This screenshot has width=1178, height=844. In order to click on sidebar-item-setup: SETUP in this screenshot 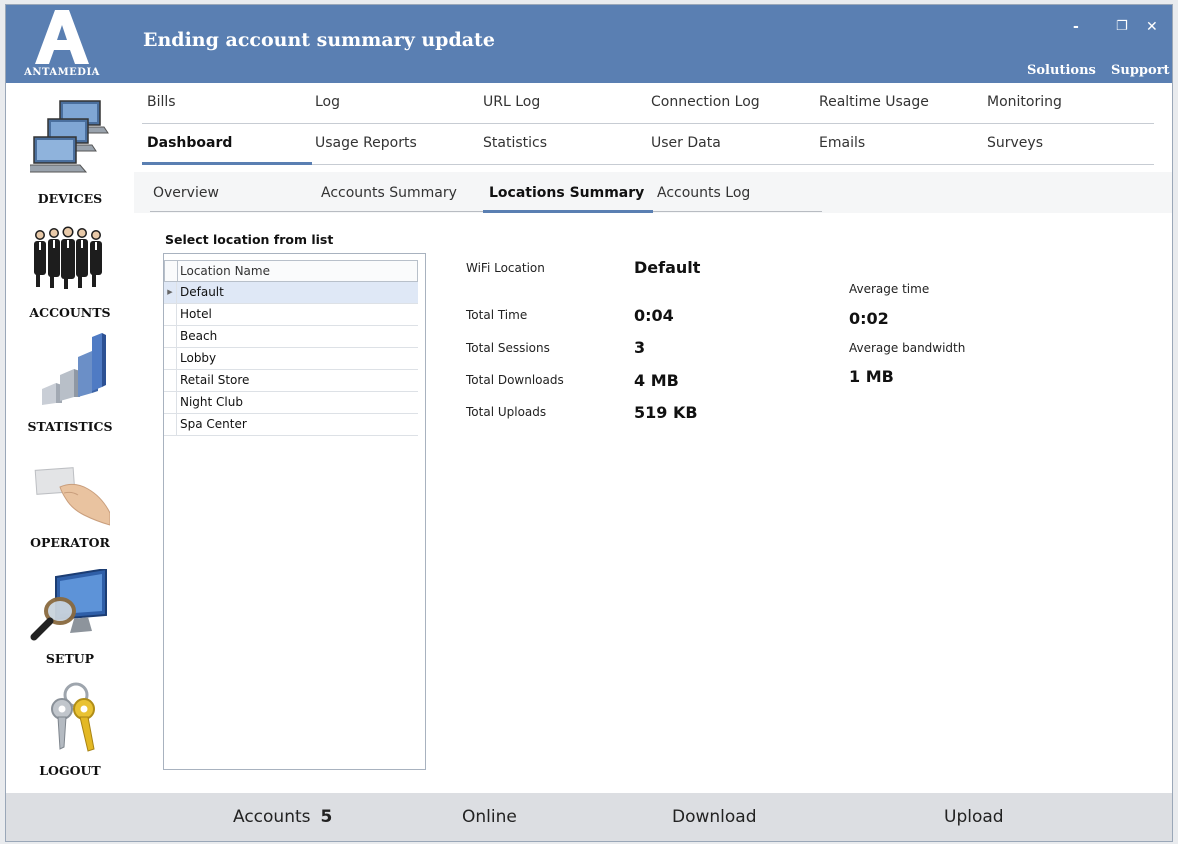, I will do `click(70, 619)`.